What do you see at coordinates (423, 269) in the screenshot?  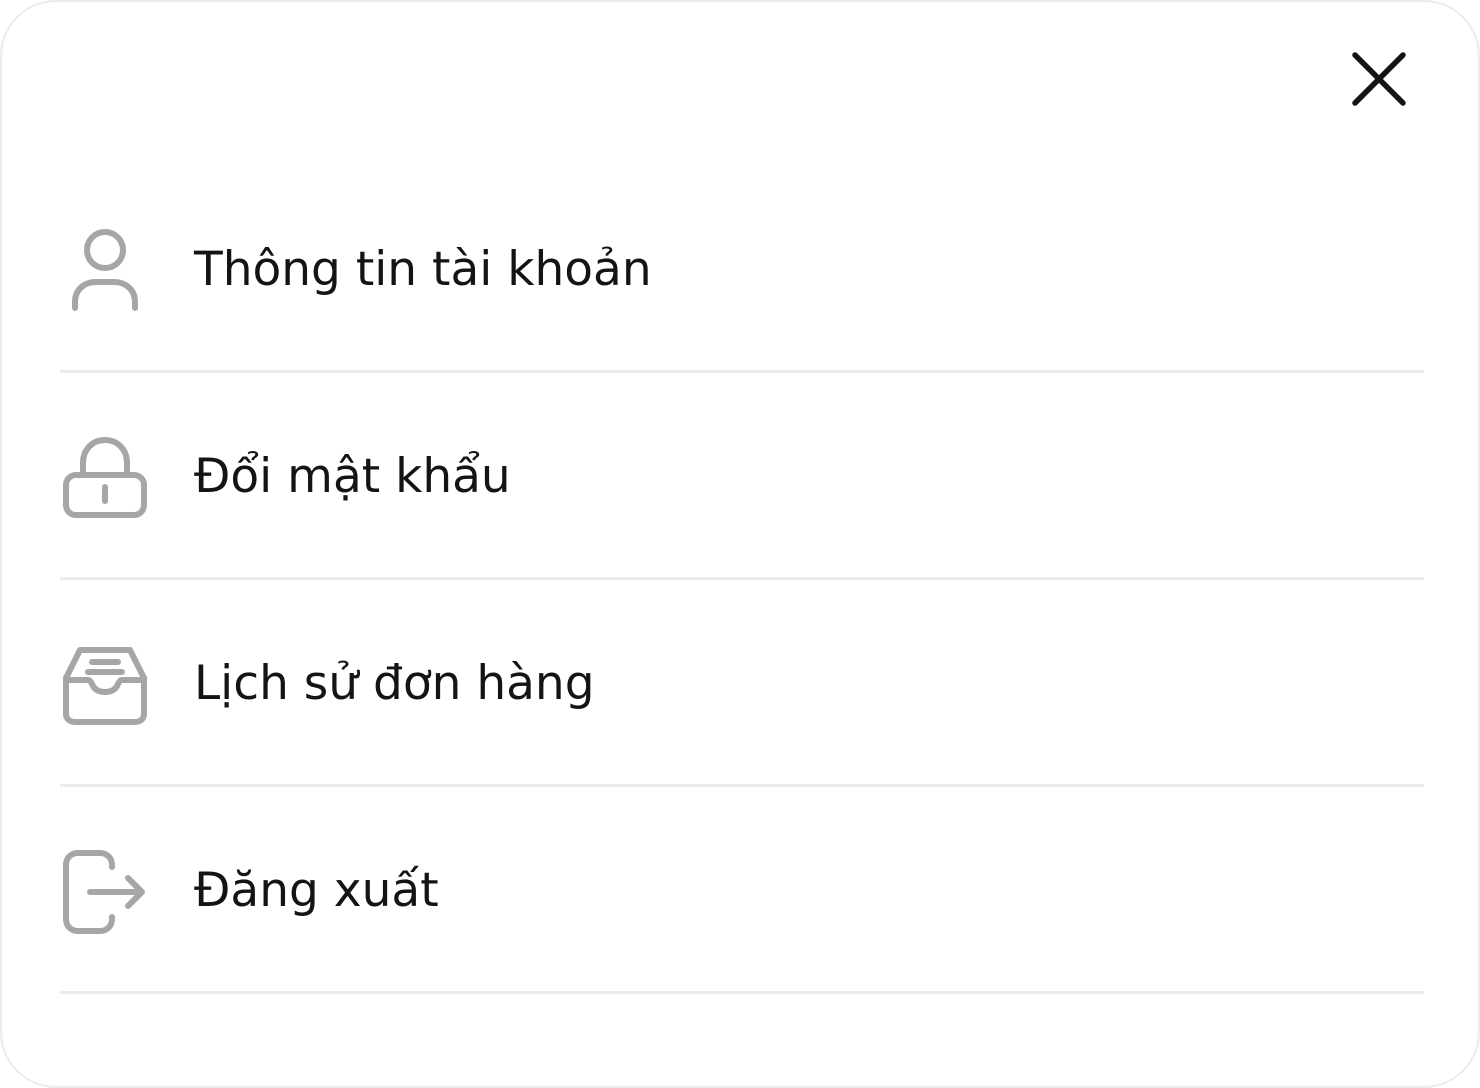 I see `menu-item-label: Thông tin tài khoản` at bounding box center [423, 269].